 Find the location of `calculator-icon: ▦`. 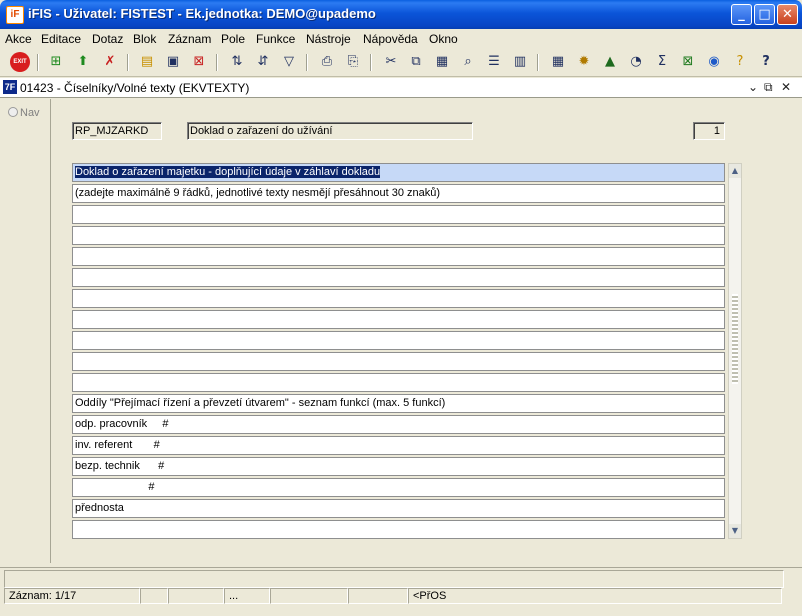

calculator-icon: ▦ is located at coordinates (558, 62).